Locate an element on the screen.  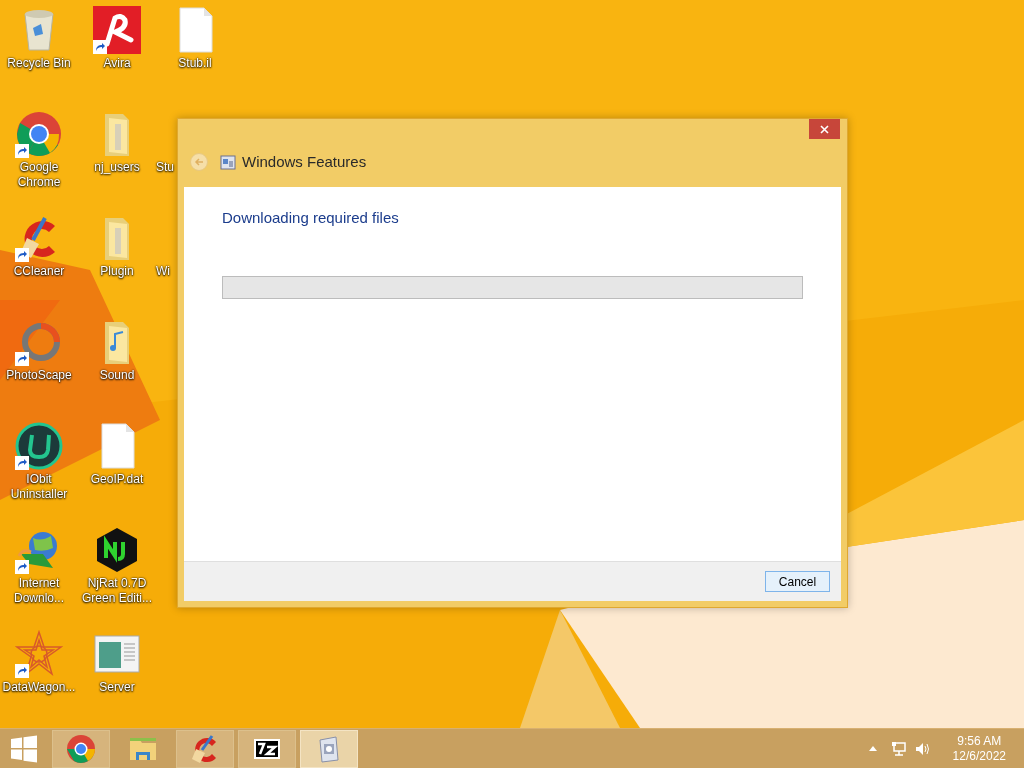
desktop-icon-label: PhotoScape is located at coordinates (39, 375).